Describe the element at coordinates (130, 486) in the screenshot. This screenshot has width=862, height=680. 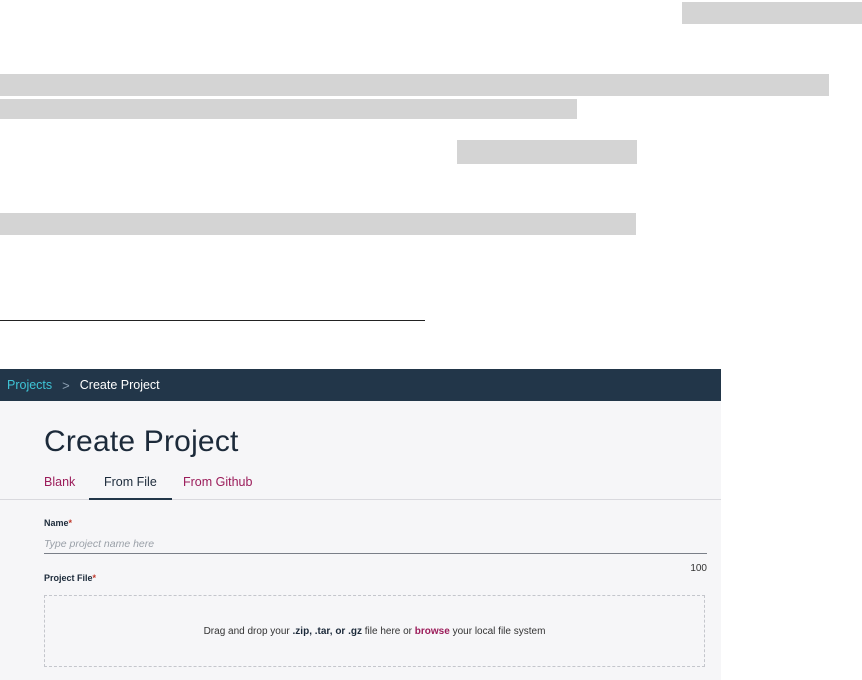
I see `tab-from-file: From File` at that location.